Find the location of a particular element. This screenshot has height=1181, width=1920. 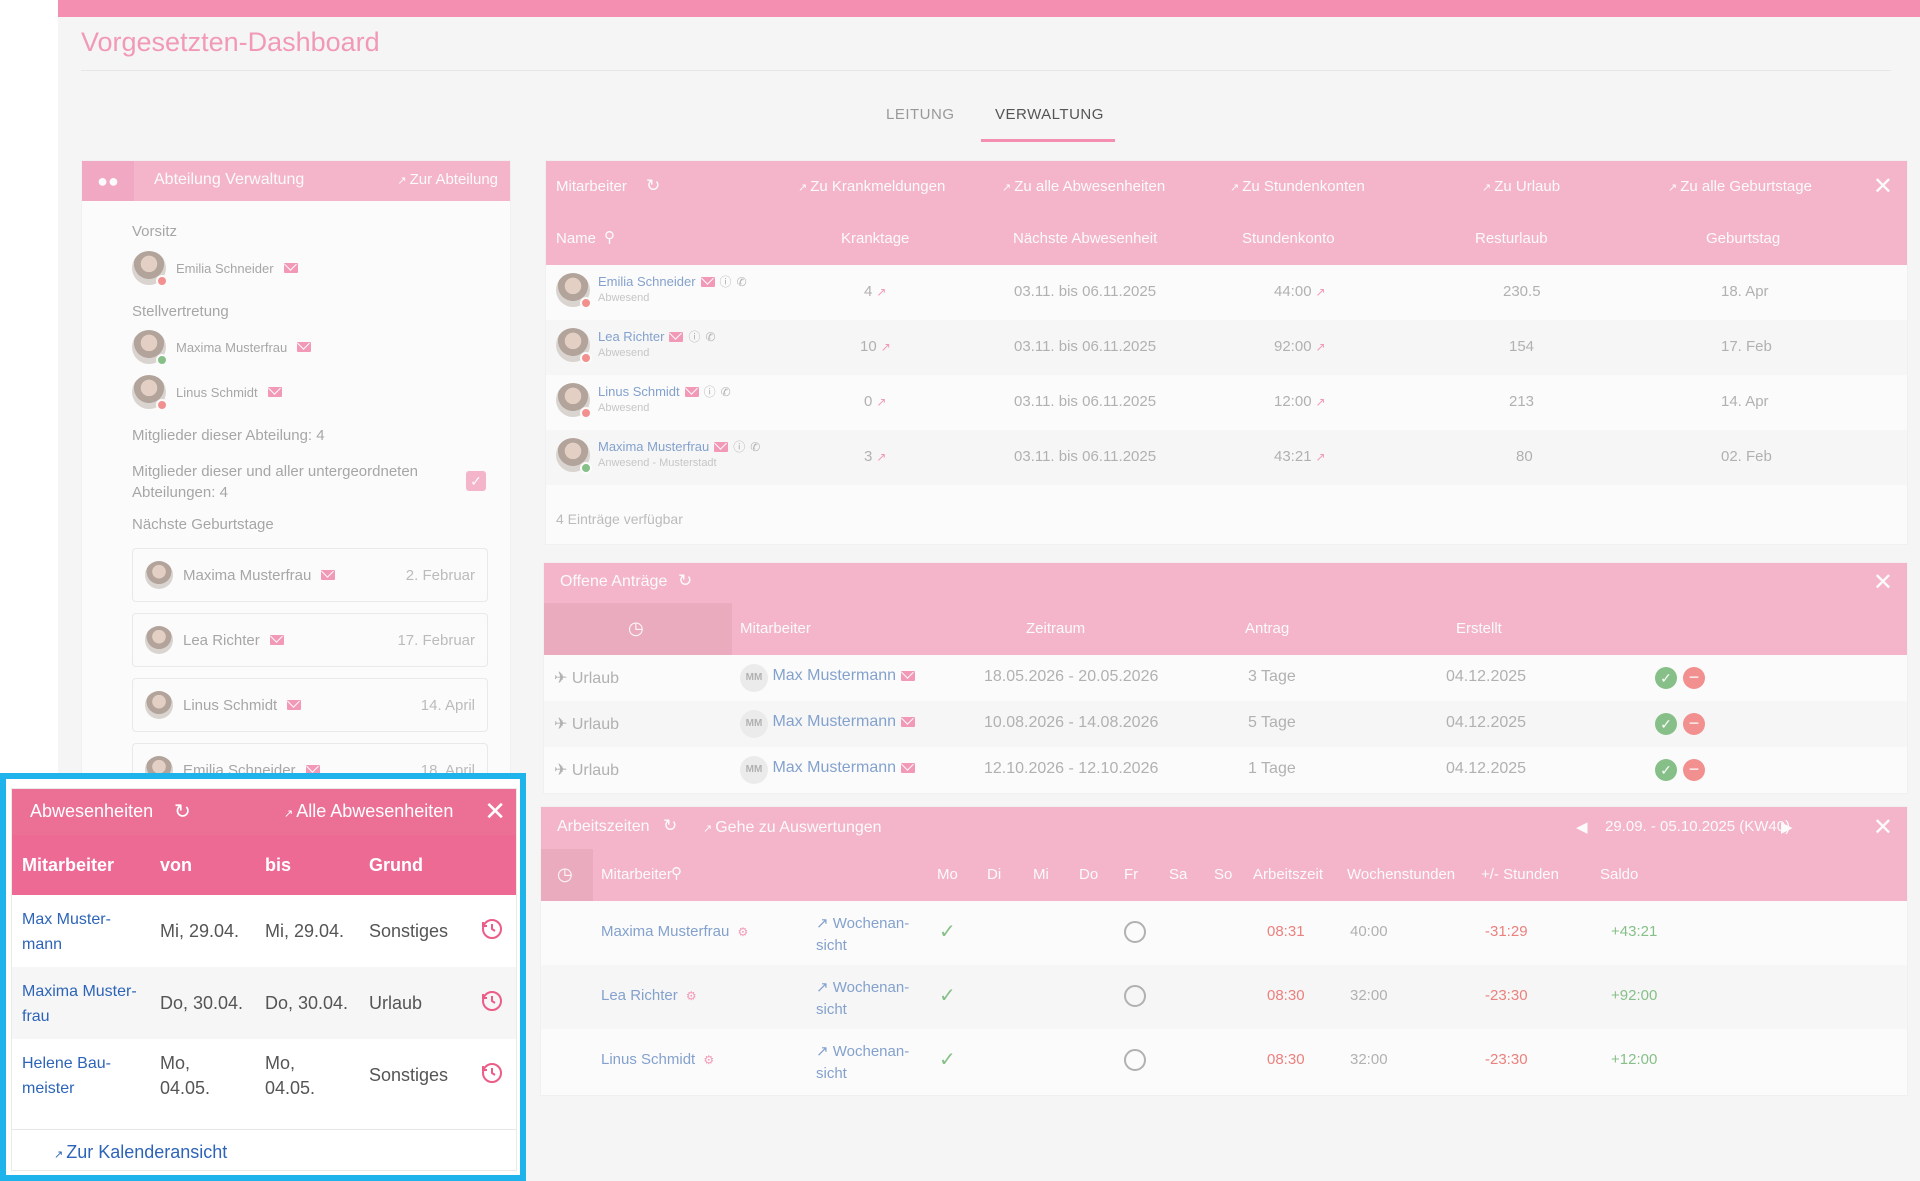

col-reason: Grund is located at coordinates (396, 865).